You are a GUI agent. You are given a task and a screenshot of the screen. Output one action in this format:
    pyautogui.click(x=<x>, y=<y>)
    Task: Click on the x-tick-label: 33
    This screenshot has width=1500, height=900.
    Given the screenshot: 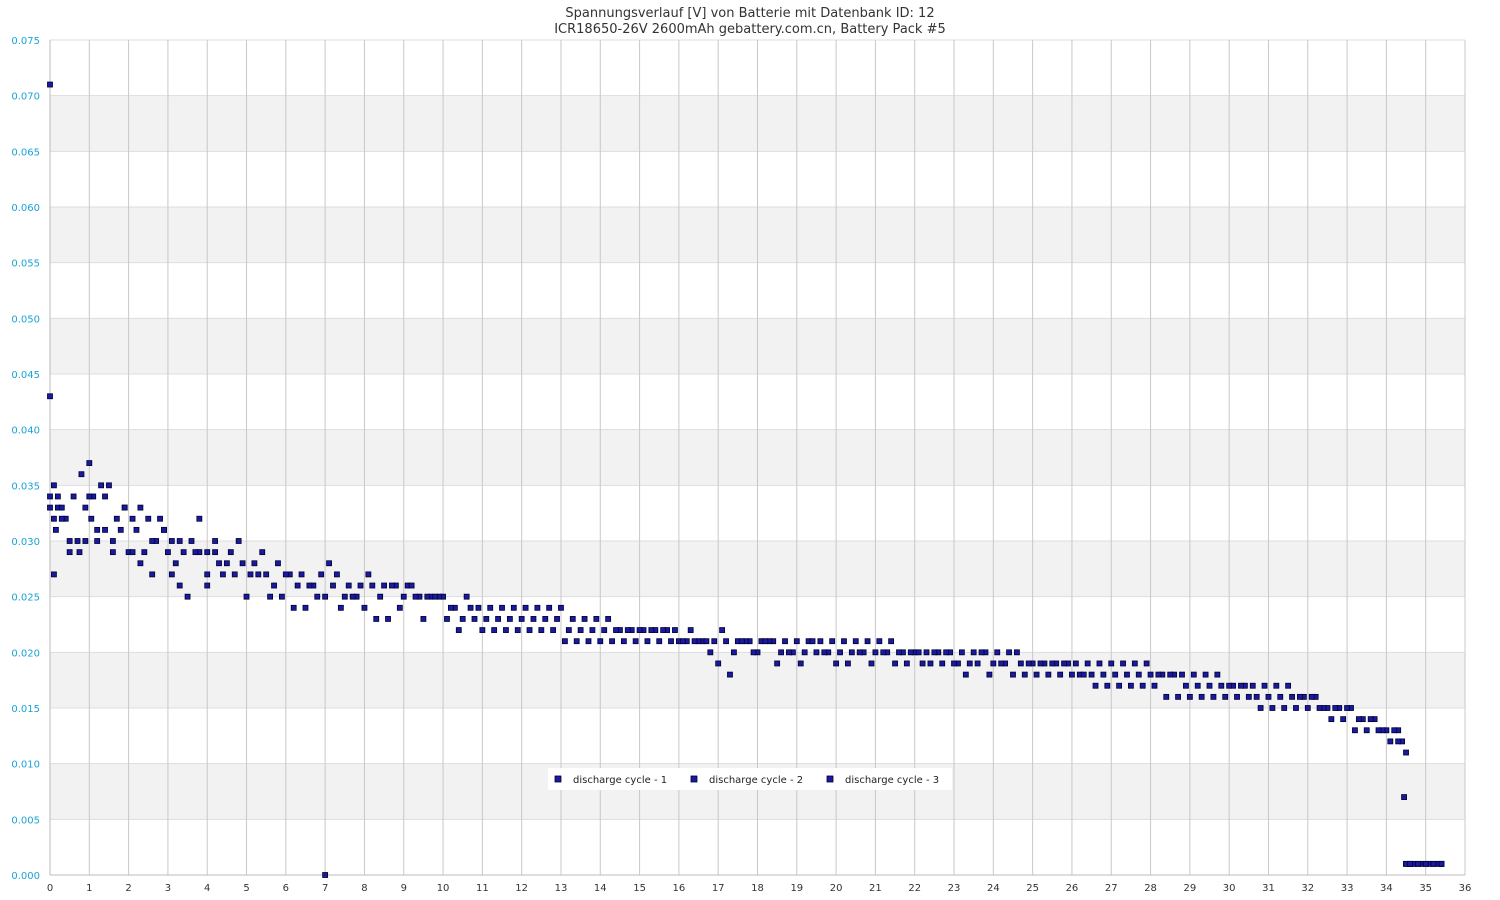 What is the action you would take?
    pyautogui.click(x=1347, y=888)
    